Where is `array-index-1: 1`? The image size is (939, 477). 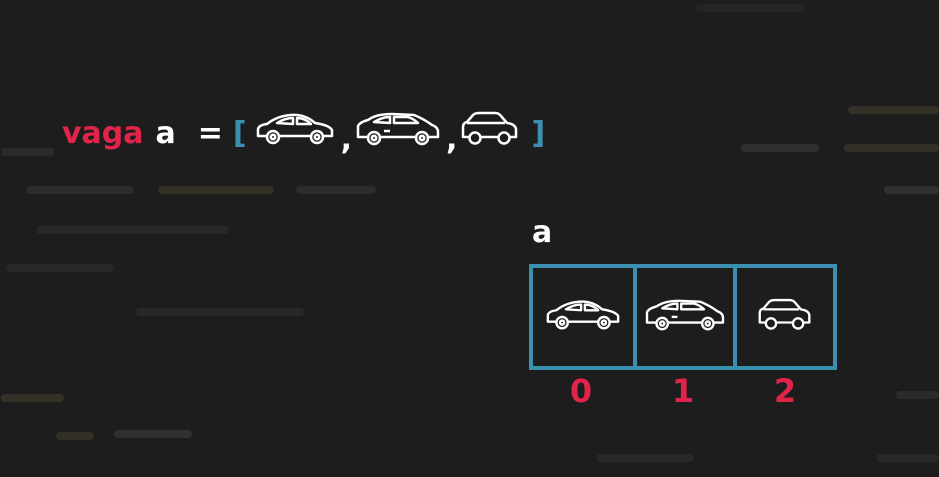
array-index-1: 1 is located at coordinates (683, 391).